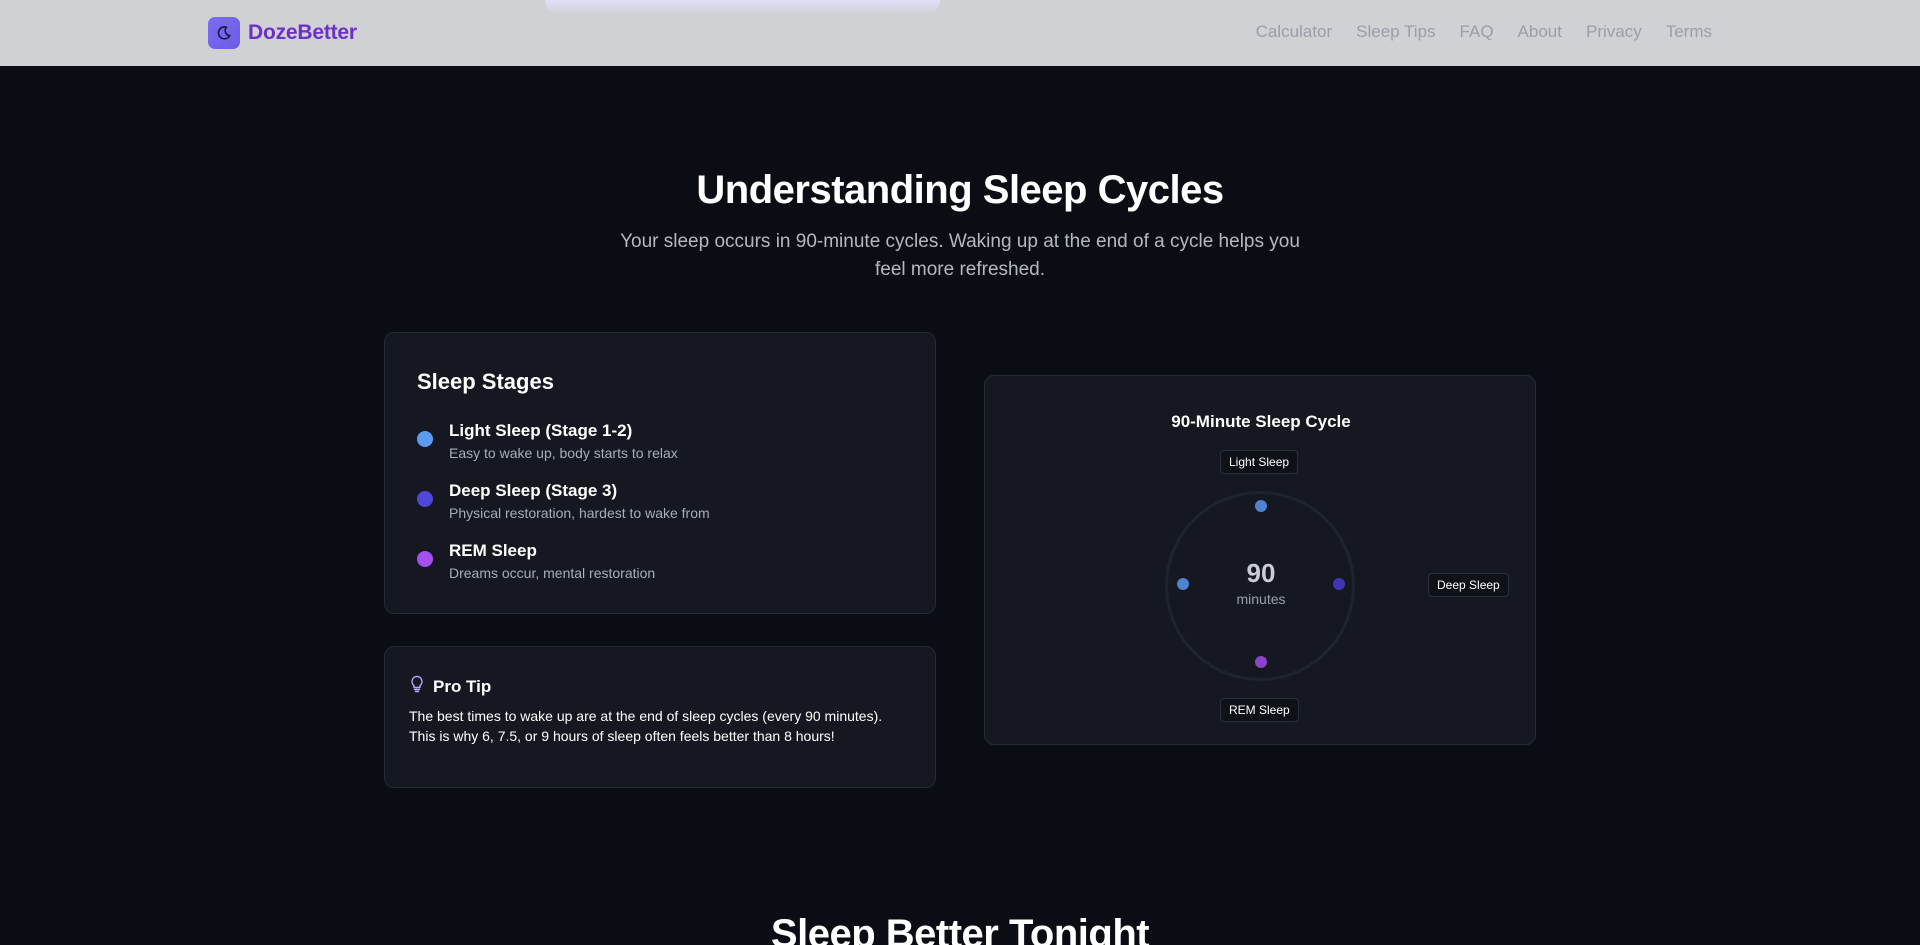 Image resolution: width=1920 pixels, height=945 pixels. Describe the element at coordinates (552, 573) in the screenshot. I see `stage-desc: Dreams occur, mental restoration` at that location.